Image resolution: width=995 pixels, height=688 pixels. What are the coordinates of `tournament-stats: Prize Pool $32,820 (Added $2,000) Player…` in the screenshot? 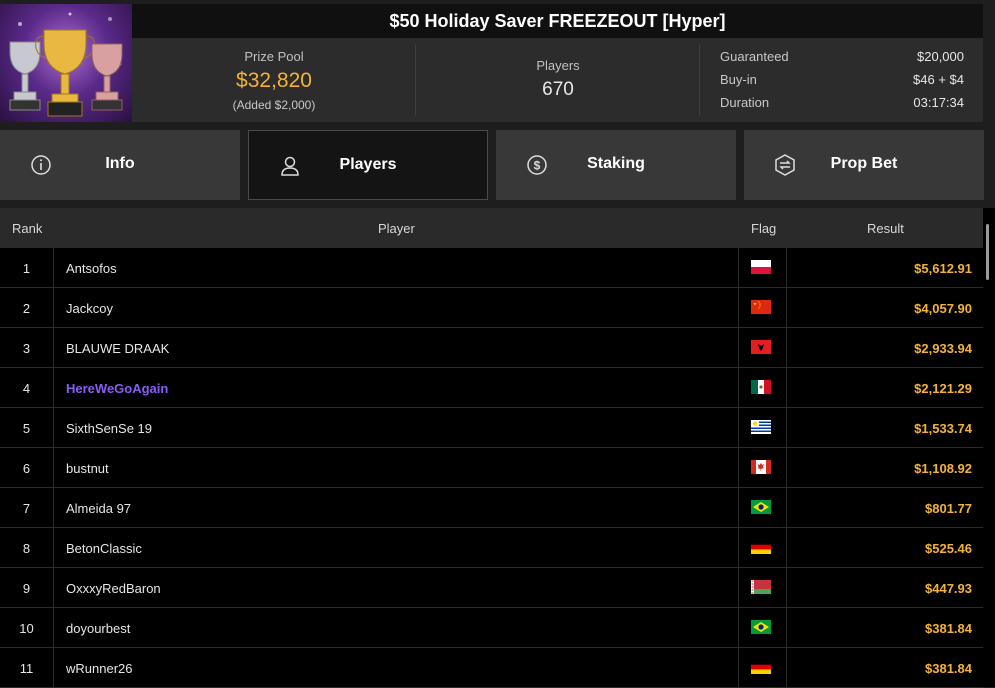 It's located at (557, 80).